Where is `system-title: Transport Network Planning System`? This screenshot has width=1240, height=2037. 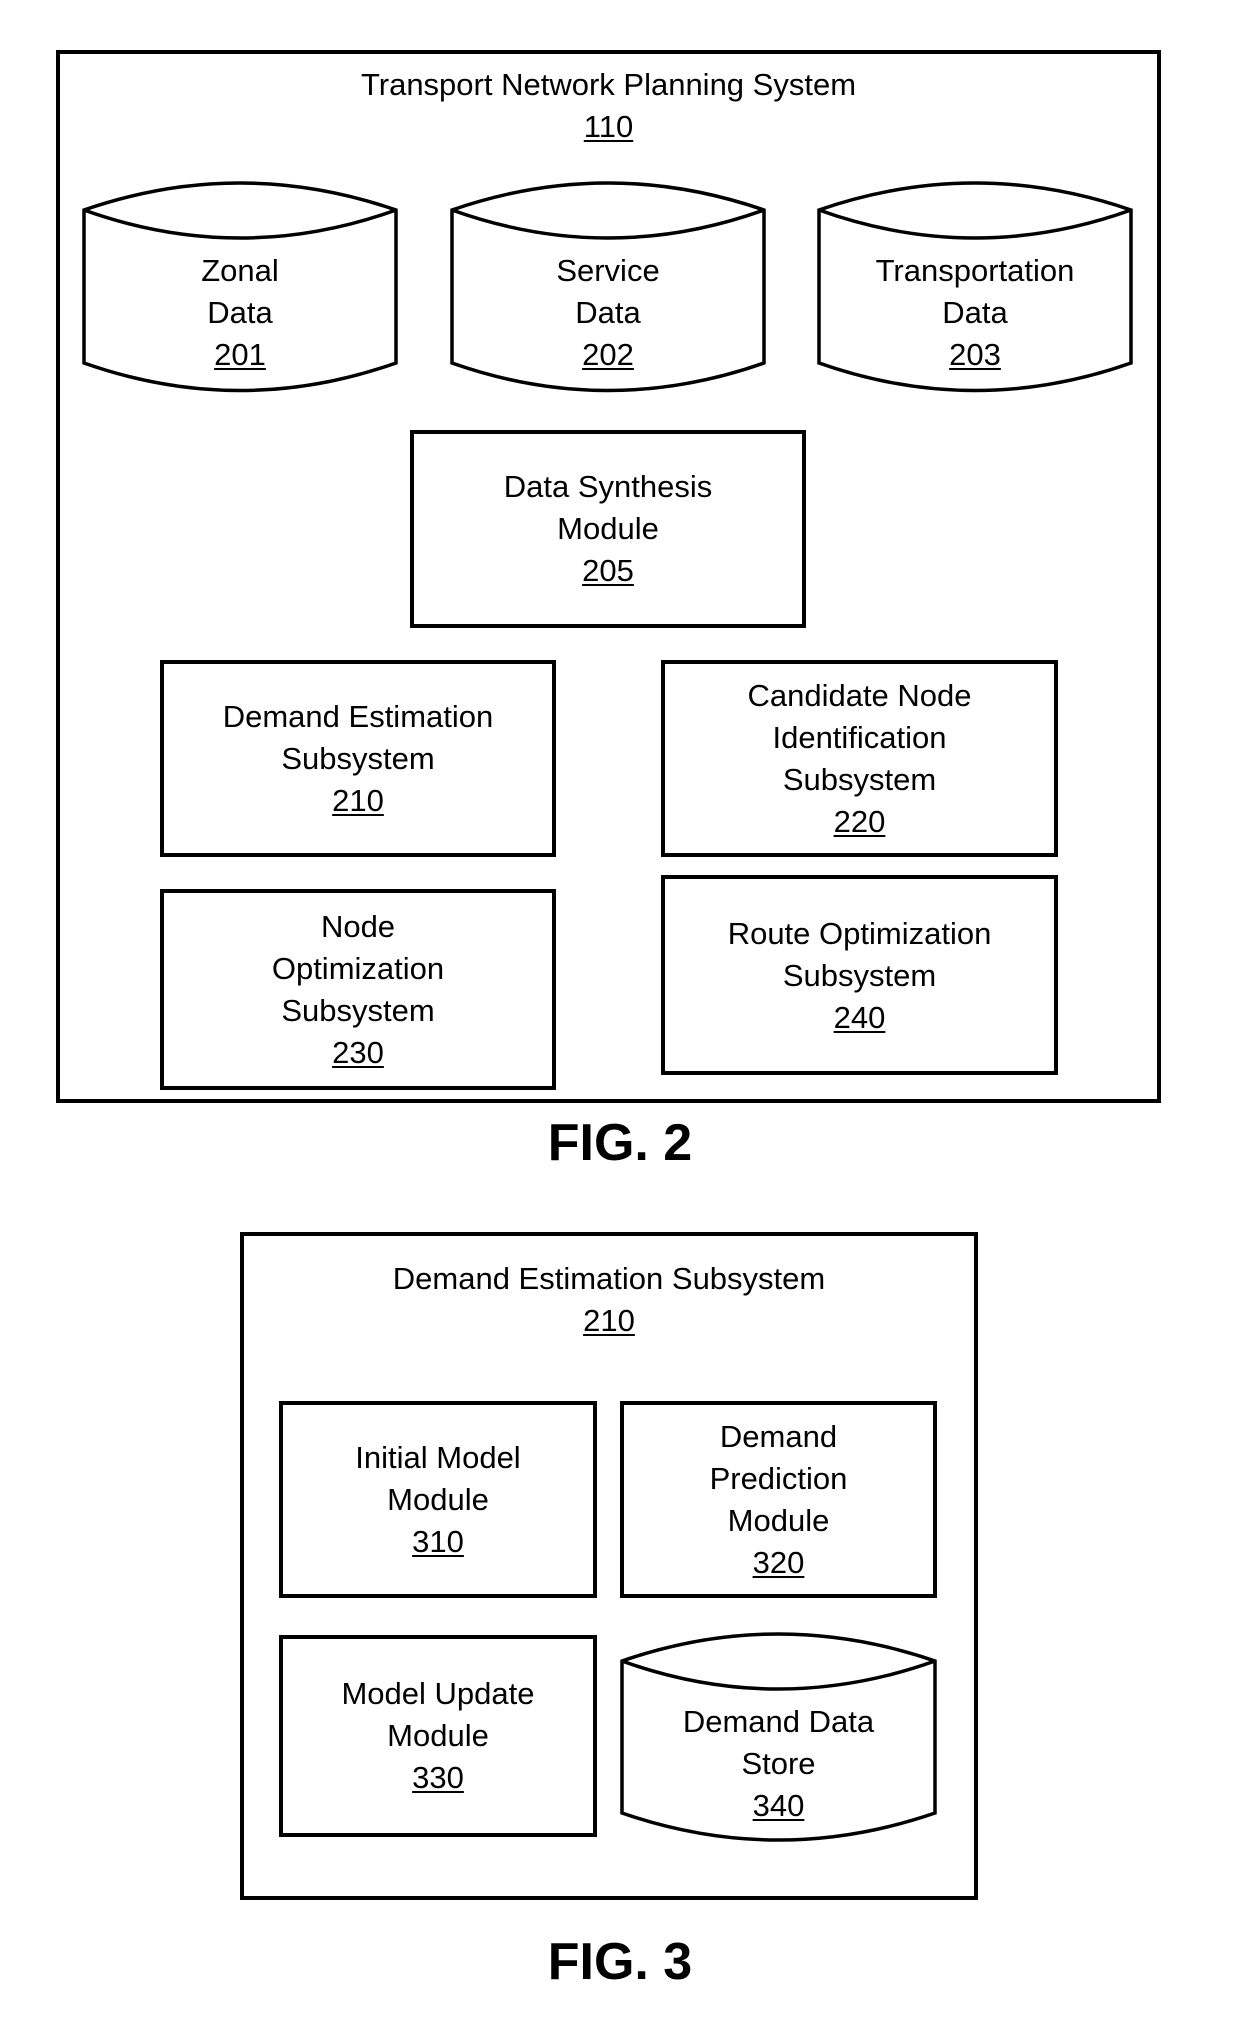
system-title: Transport Network Planning System is located at coordinates (608, 84).